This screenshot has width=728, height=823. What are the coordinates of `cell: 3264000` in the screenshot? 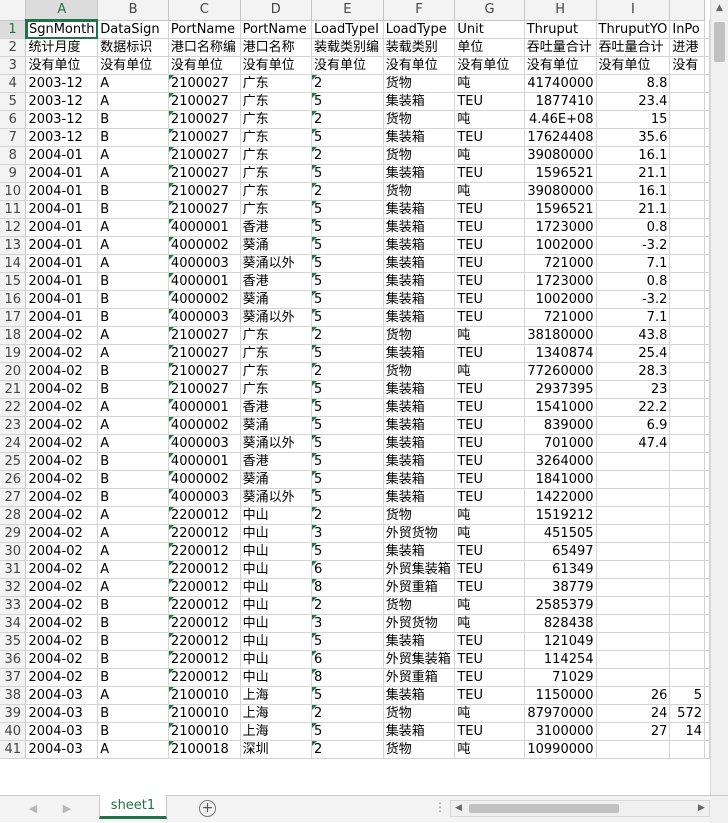 It's located at (560, 461).